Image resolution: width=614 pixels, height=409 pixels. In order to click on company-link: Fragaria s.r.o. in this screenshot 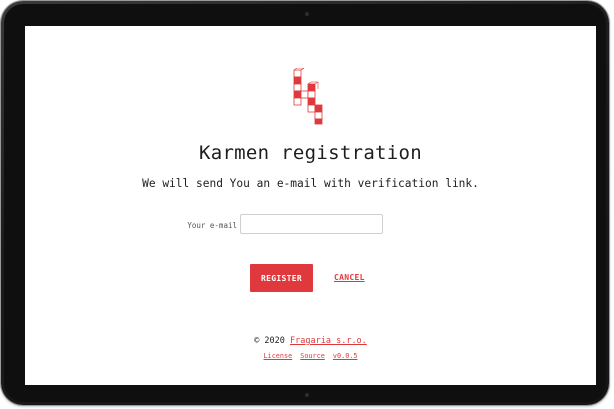, I will do `click(328, 341)`.